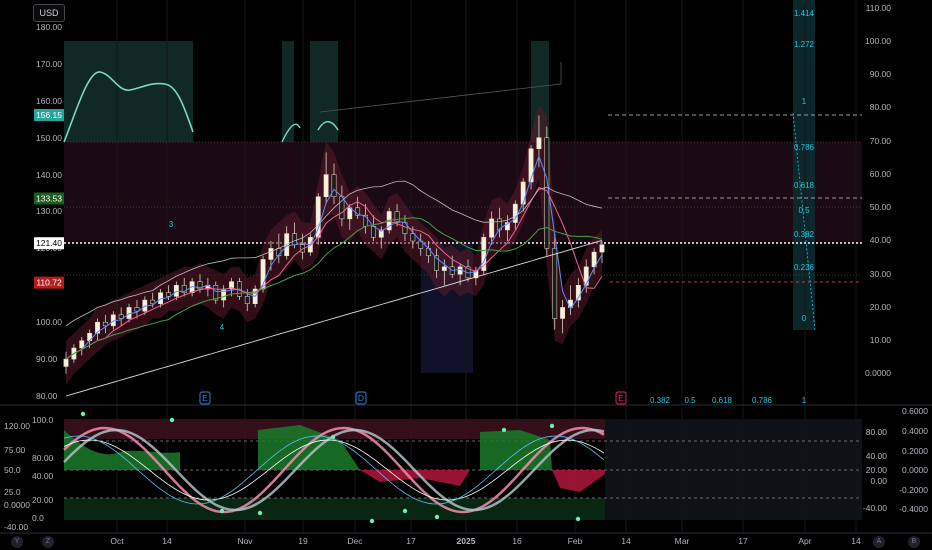 This screenshot has width=932, height=550. Describe the element at coordinates (804, 318) in the screenshot. I see `fib-level-label: 0` at that location.